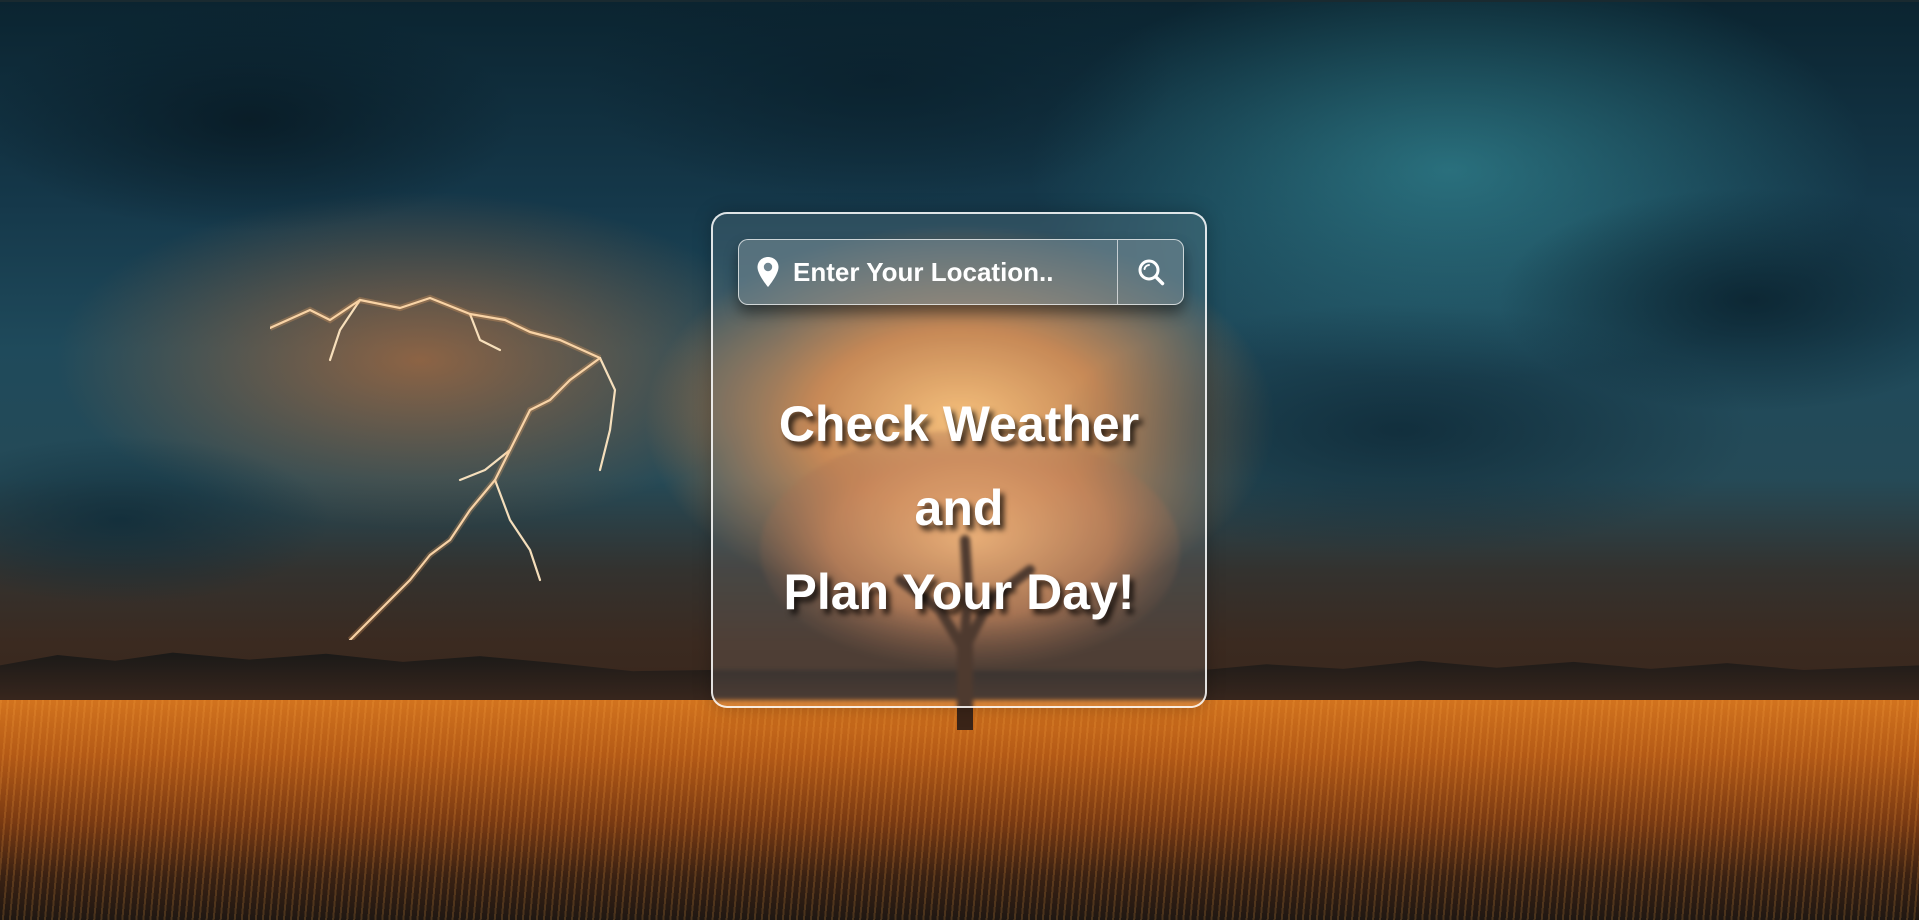  Describe the element at coordinates (959, 592) in the screenshot. I see `headline-line-3: Plan Your Day!` at that location.